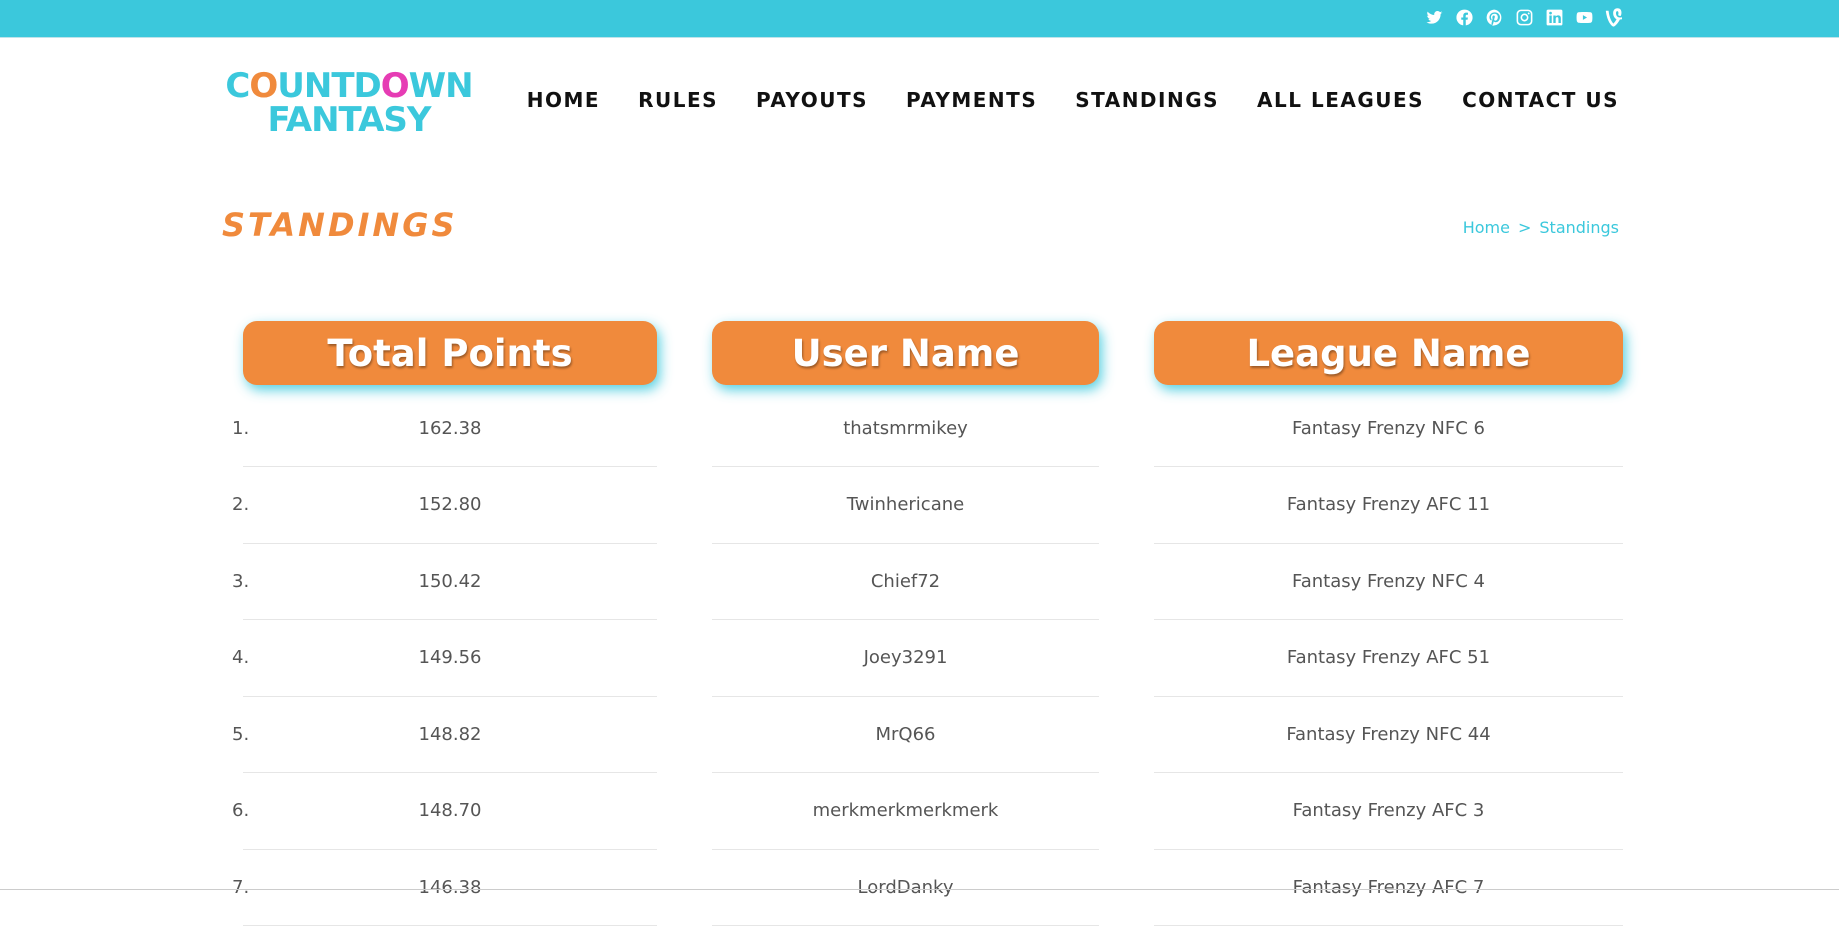  Describe the element at coordinates (450, 658) in the screenshot. I see `row-total-points: 149.56` at that location.